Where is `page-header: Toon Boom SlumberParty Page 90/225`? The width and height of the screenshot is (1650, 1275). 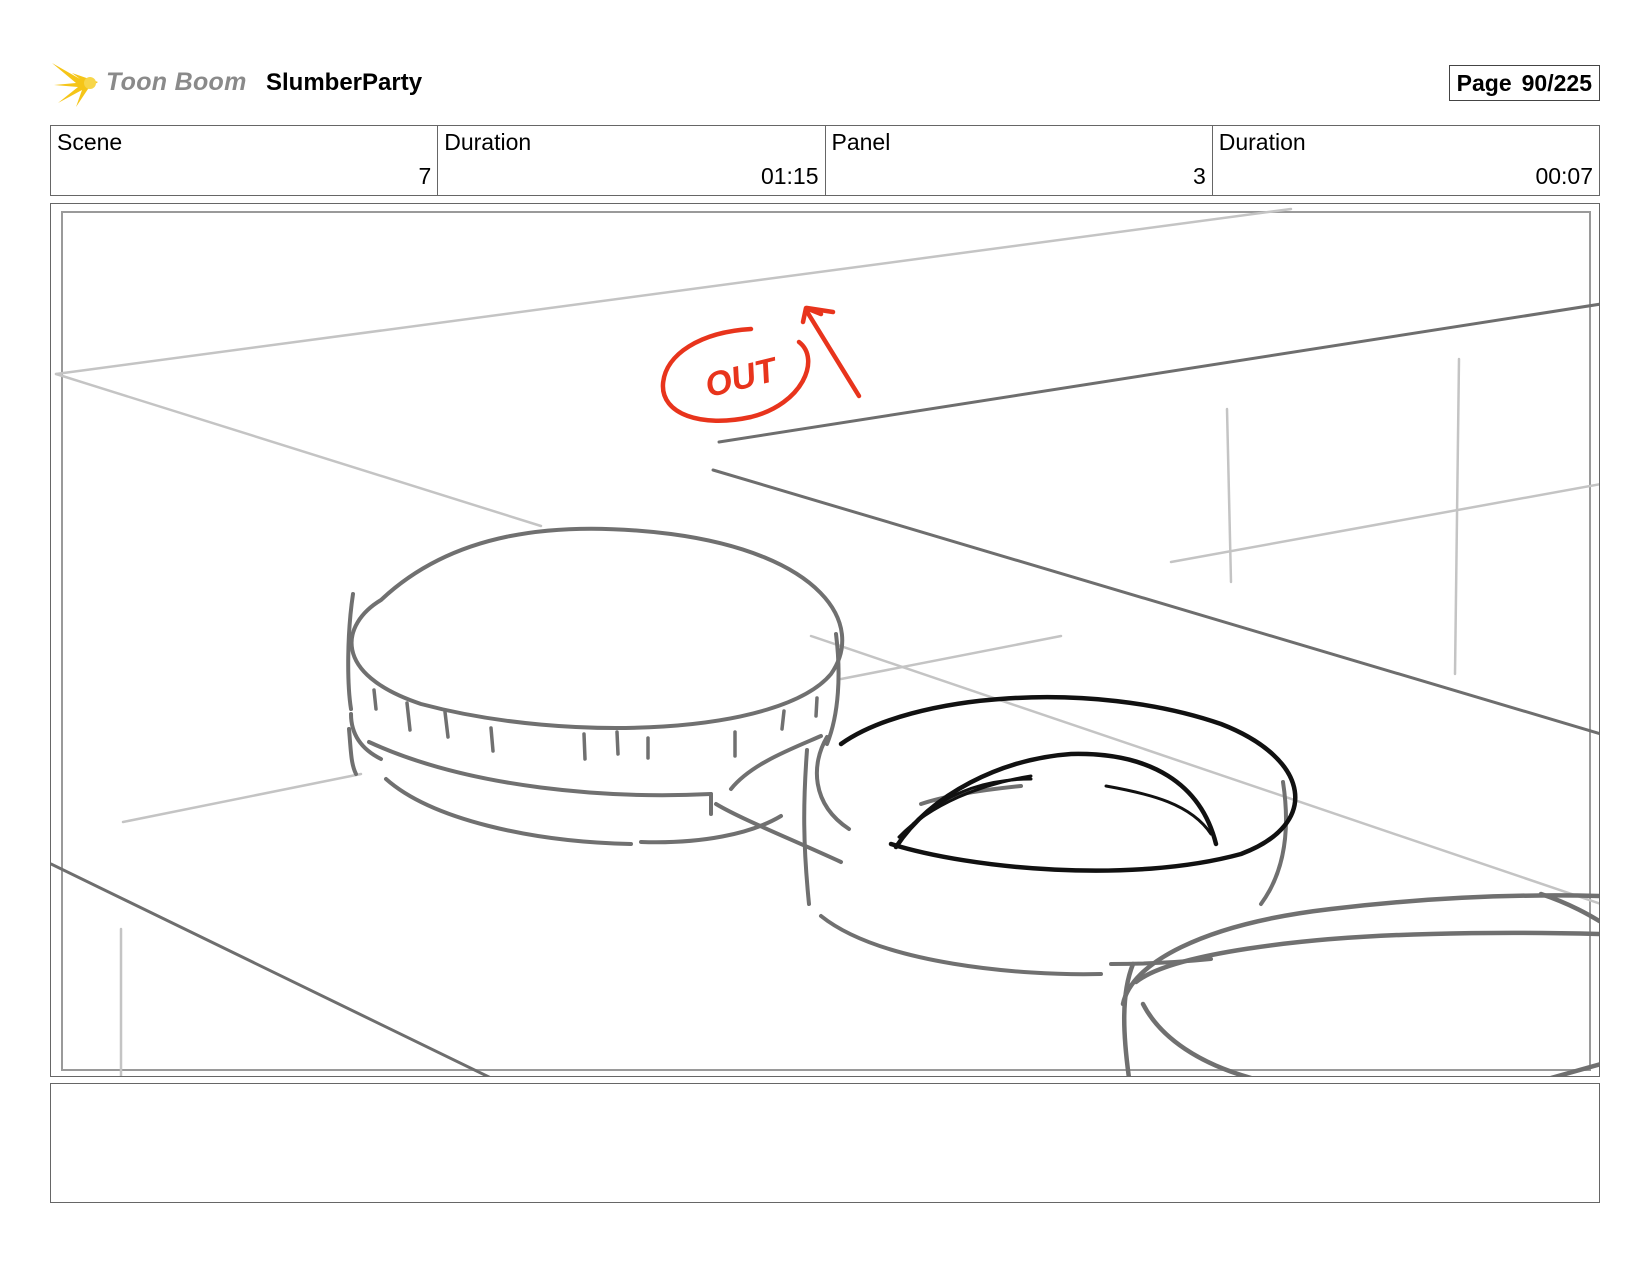
page-header: Toon Boom SlumberParty Page 90/225 is located at coordinates (825, 82).